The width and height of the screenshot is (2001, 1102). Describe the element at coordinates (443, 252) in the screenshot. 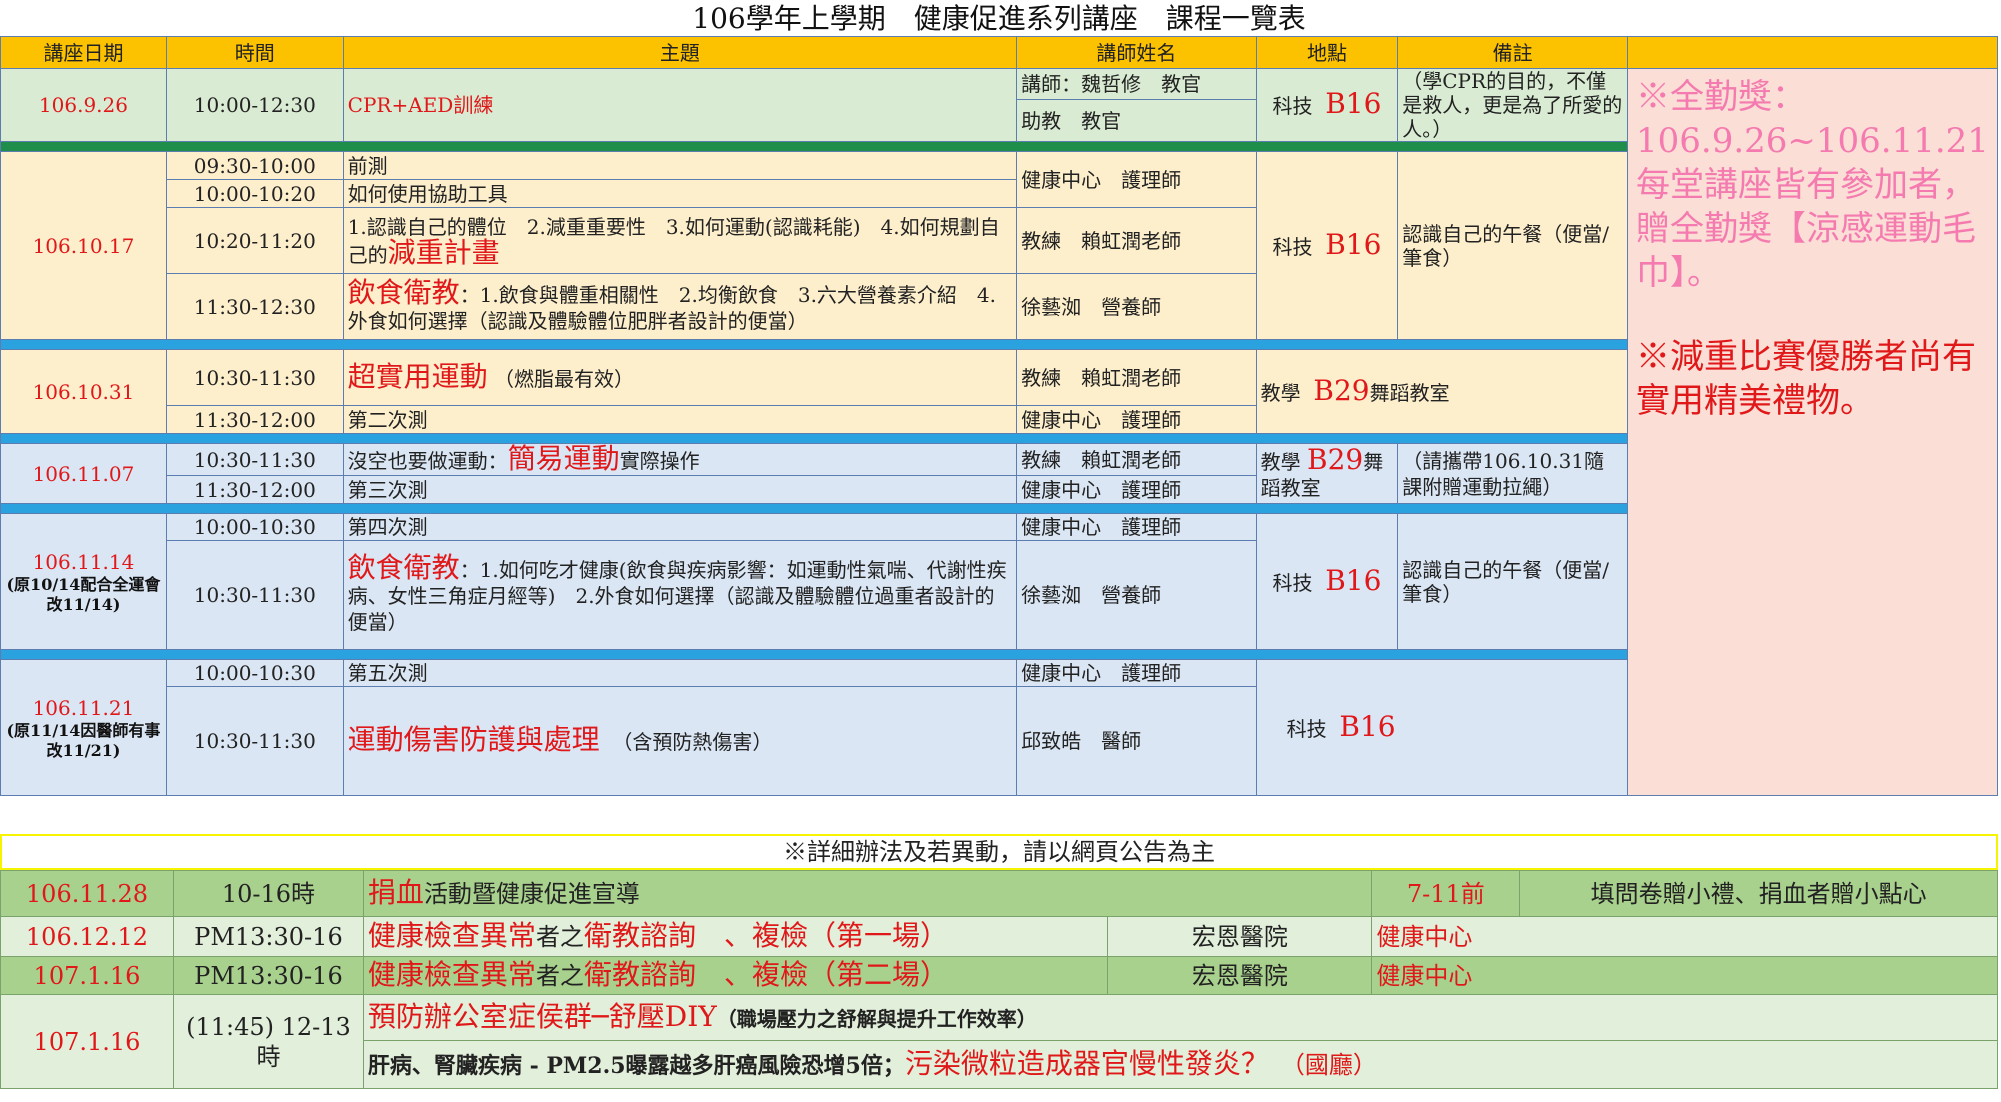

I see `topic-highlight: 減重計畫` at that location.